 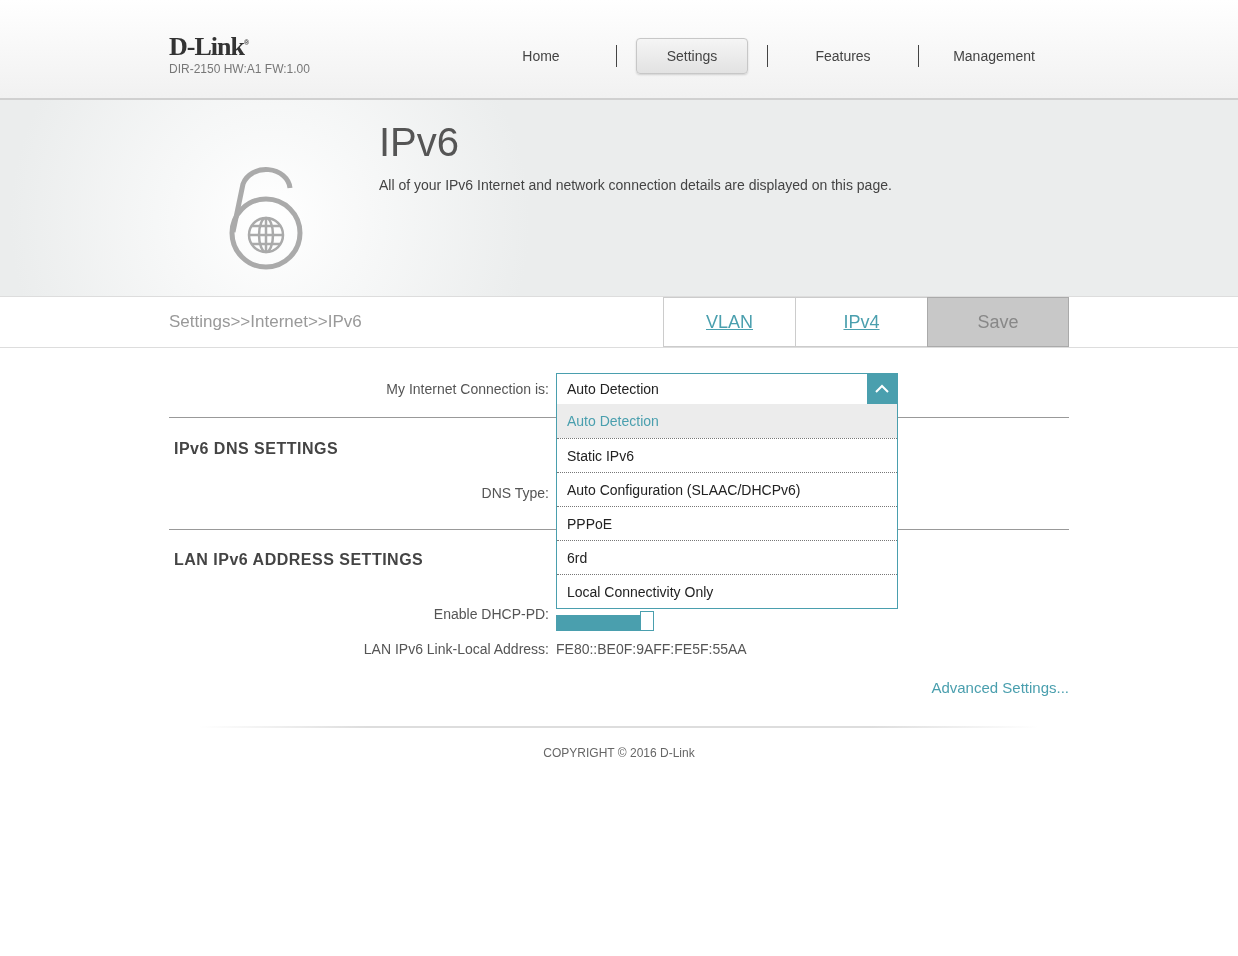 What do you see at coordinates (467, 389) in the screenshot?
I see `field-label: My Internet Connection is:` at bounding box center [467, 389].